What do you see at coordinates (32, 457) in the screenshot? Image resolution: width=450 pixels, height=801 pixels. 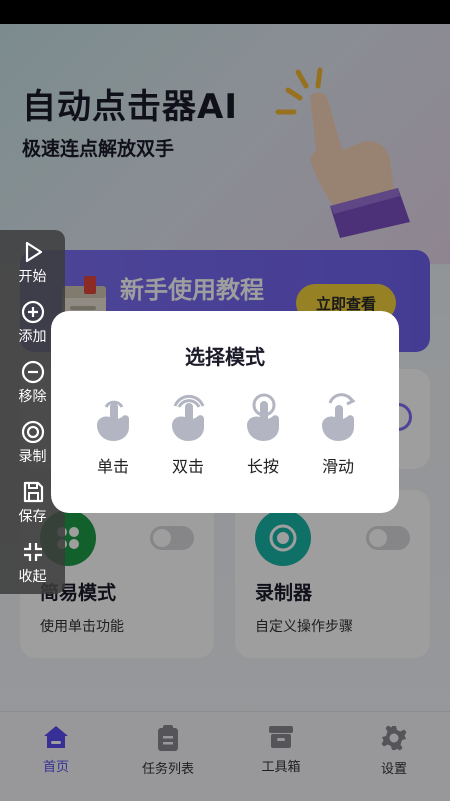 I see `record-label: 录制` at bounding box center [32, 457].